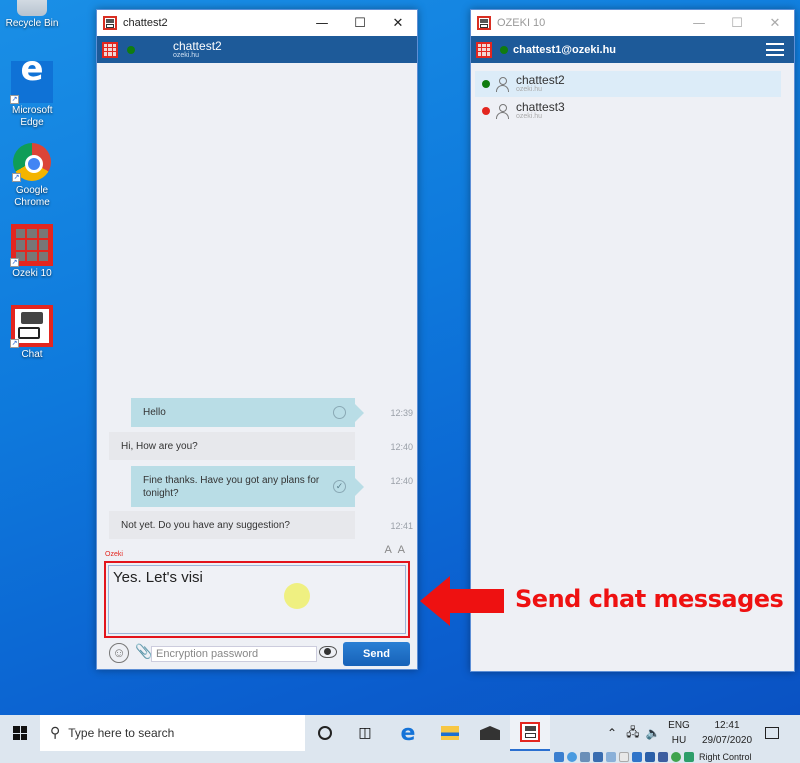  Describe the element at coordinates (257, 23) in the screenshot. I see `chat-window-titlebar: chattest2 — ☐ ✕` at that location.